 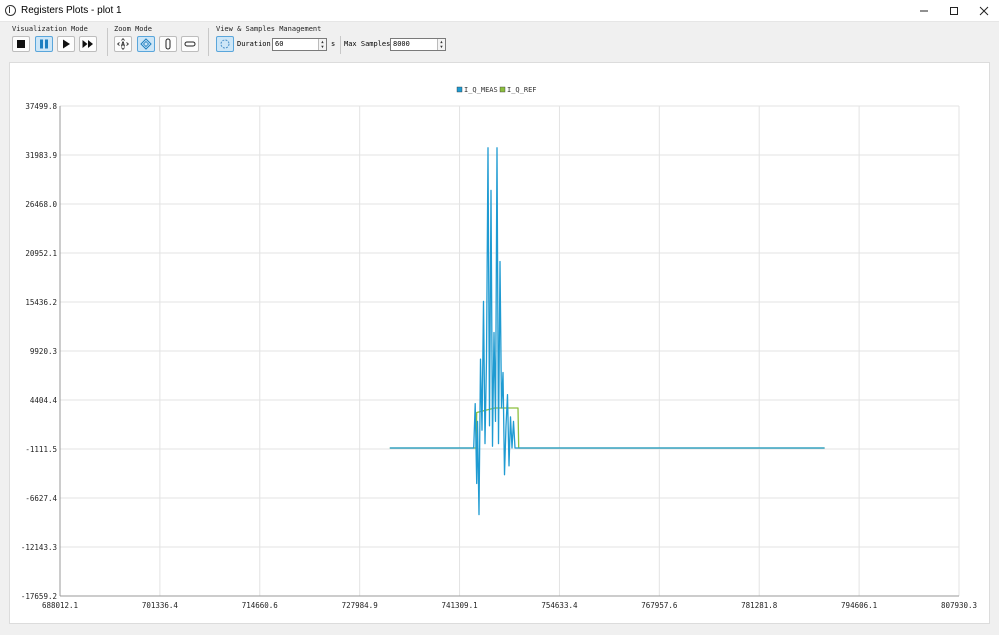 I want to click on visualization-mode-group: Visualization Mode, so click(x=58, y=40).